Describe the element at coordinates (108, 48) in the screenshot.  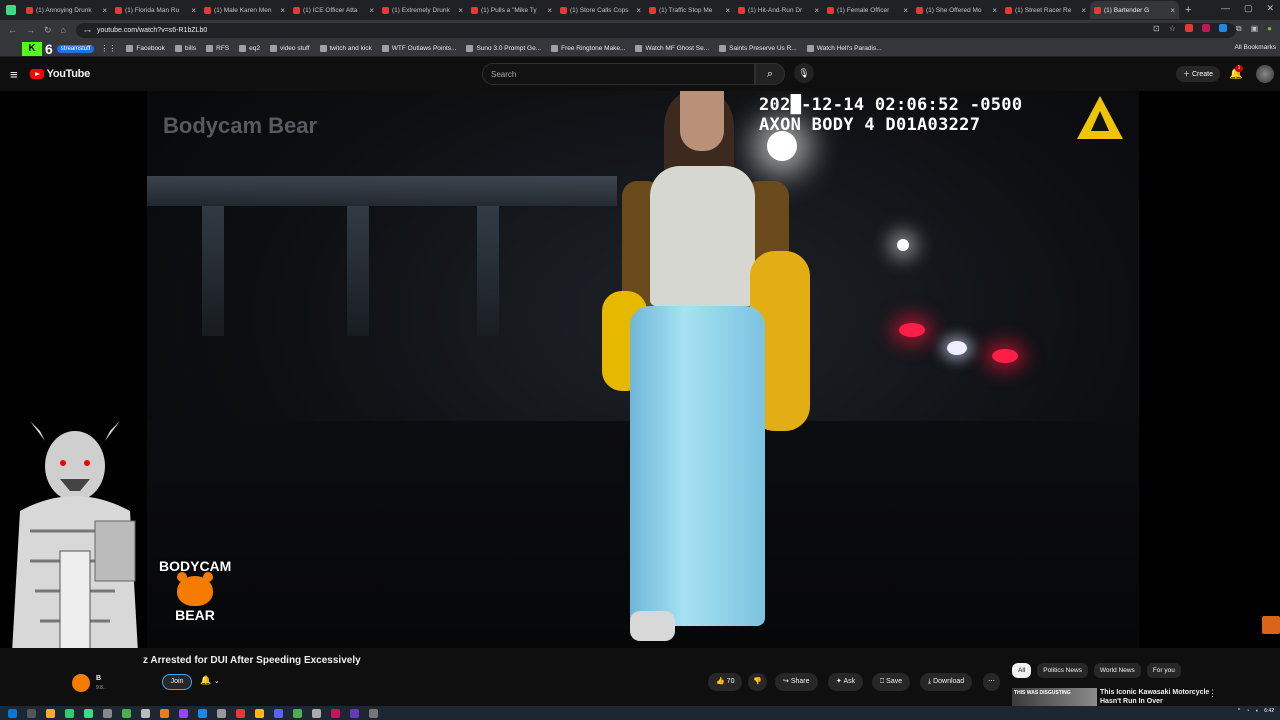
I see `apps-grid-icon: ⋮⋮` at that location.